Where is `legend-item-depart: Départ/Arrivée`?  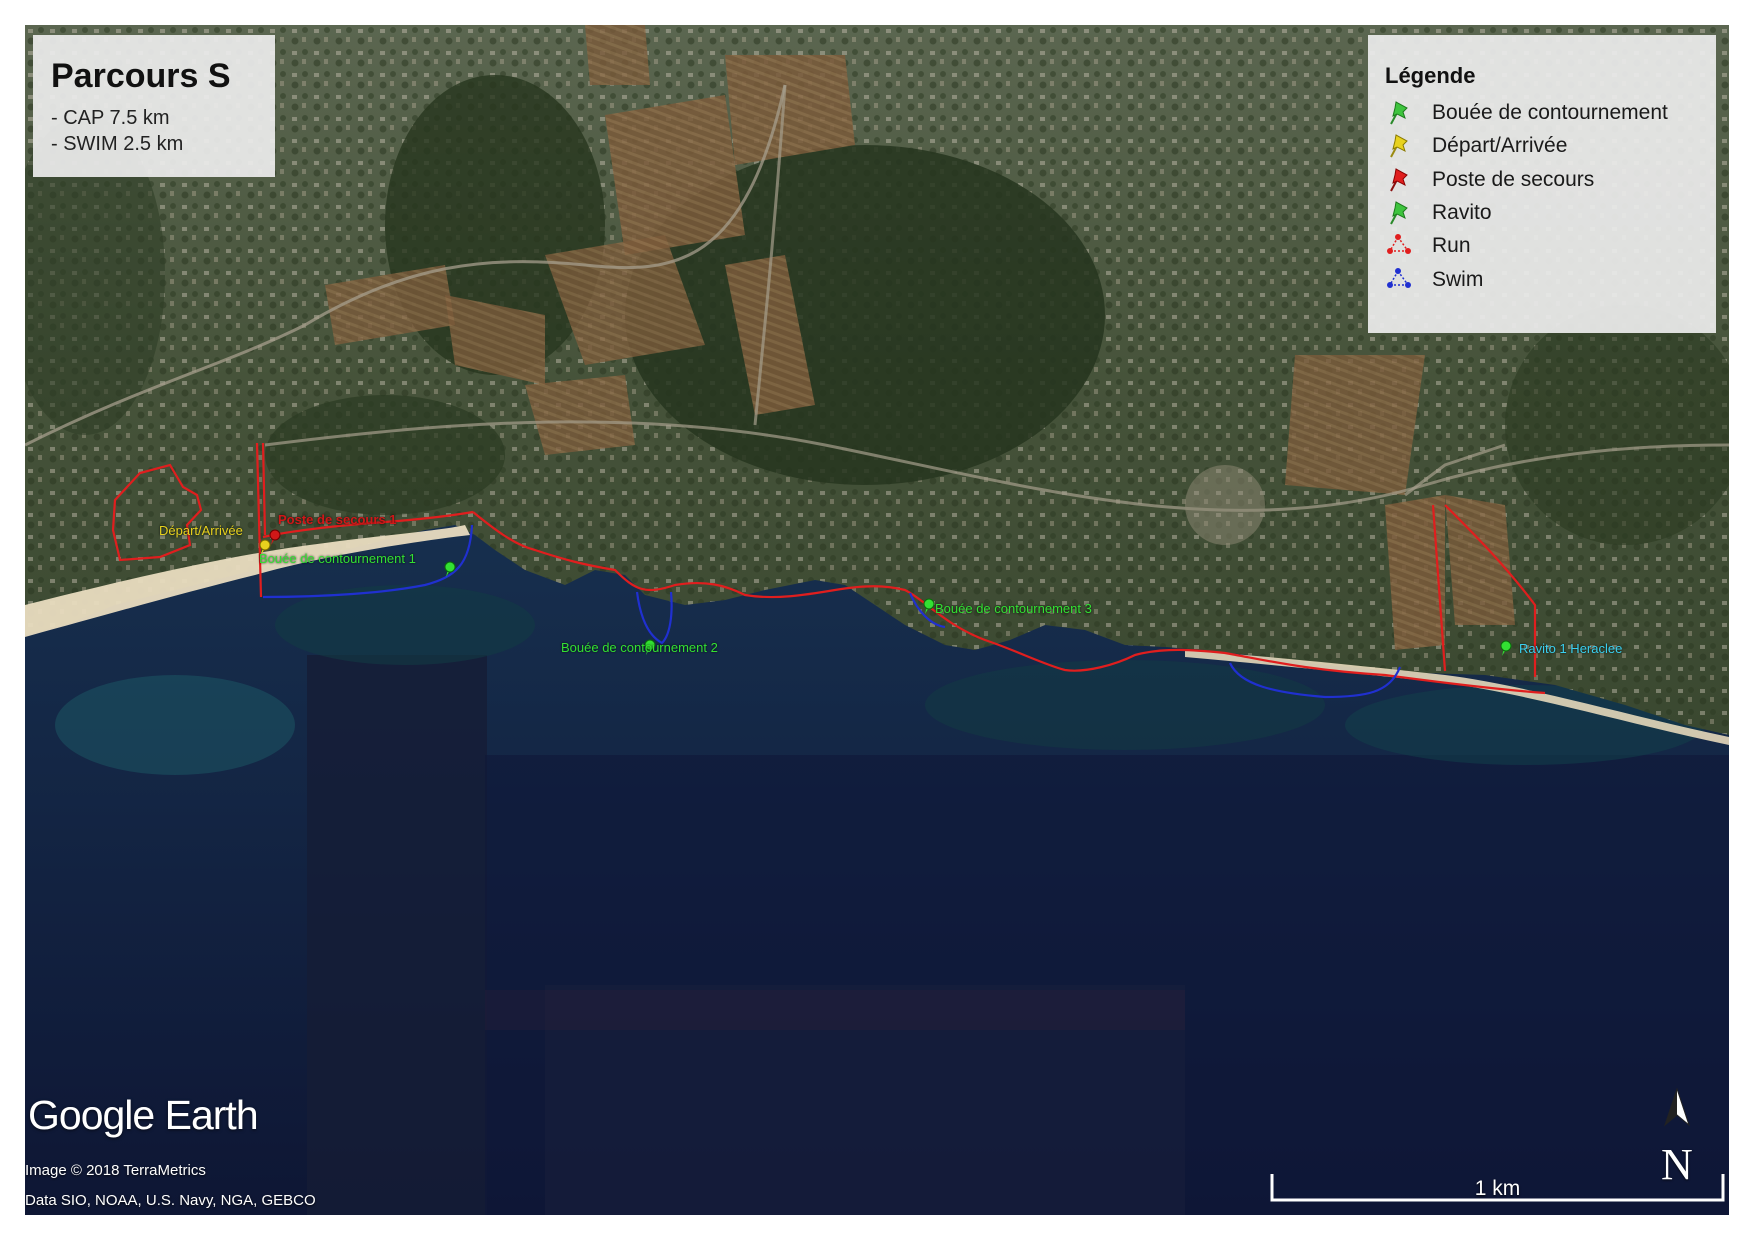 legend-item-depart: Départ/Arrivée is located at coordinates (1550, 146).